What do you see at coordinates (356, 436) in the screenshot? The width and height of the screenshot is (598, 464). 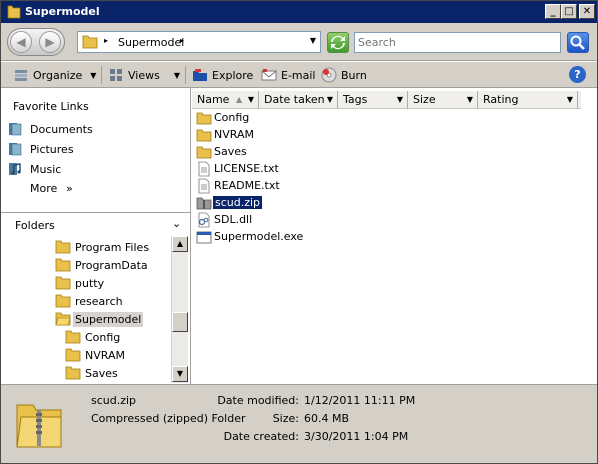 I see `date-created-value: 3/30/2011 1:04 PM` at bounding box center [356, 436].